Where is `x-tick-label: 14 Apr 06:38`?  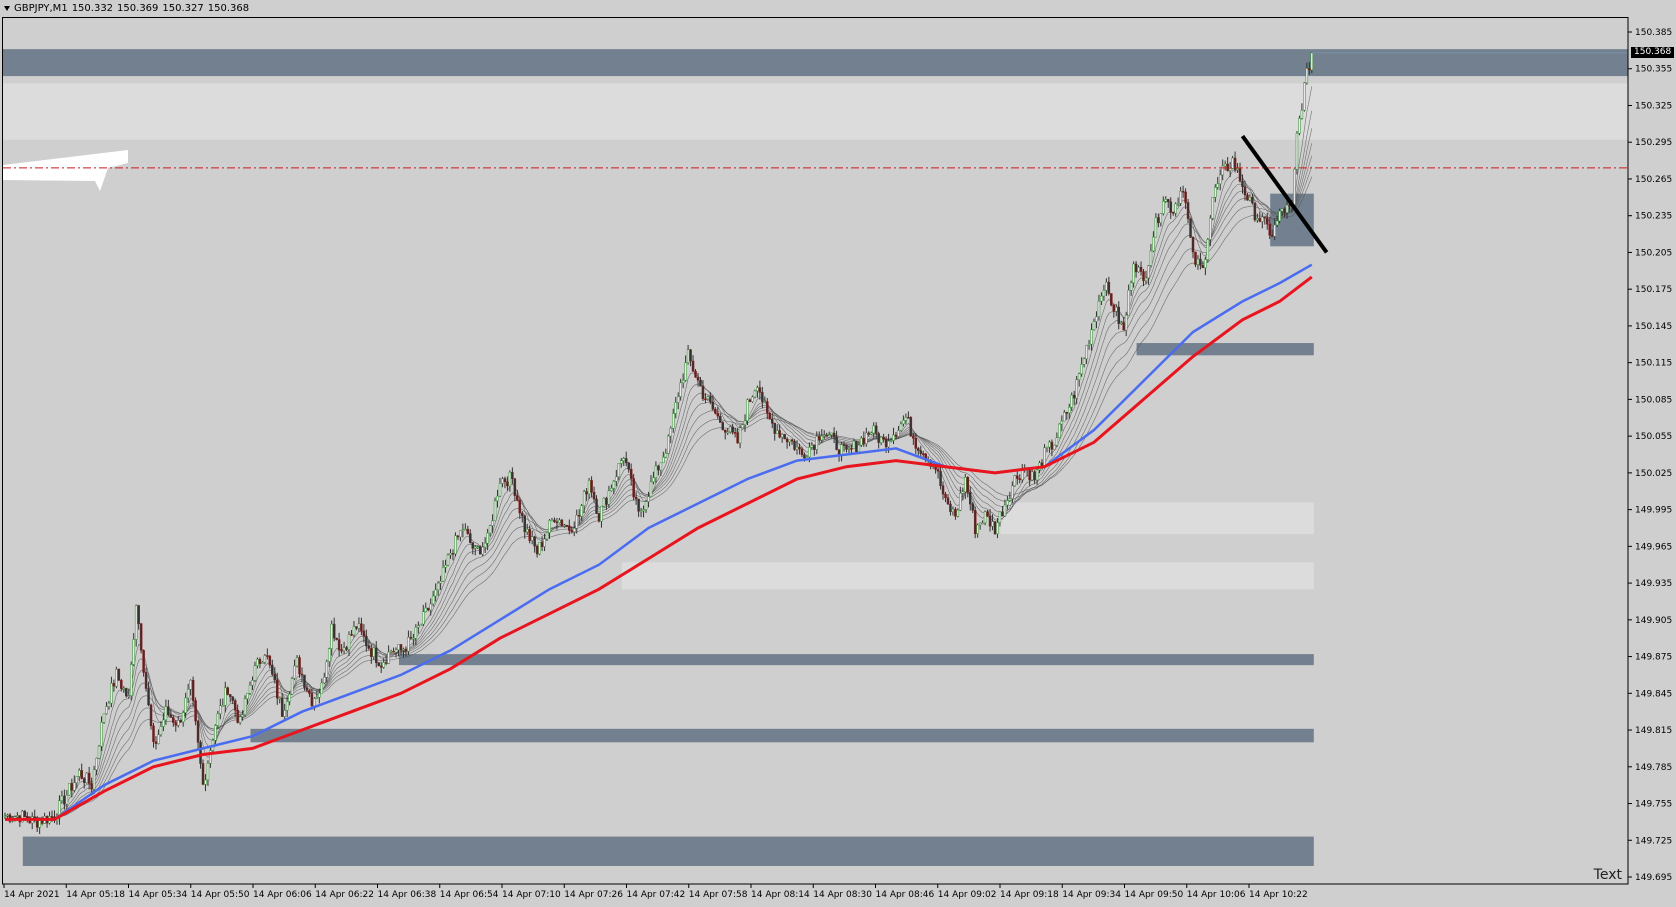
x-tick-label: 14 Apr 06:38 is located at coordinates (407, 895).